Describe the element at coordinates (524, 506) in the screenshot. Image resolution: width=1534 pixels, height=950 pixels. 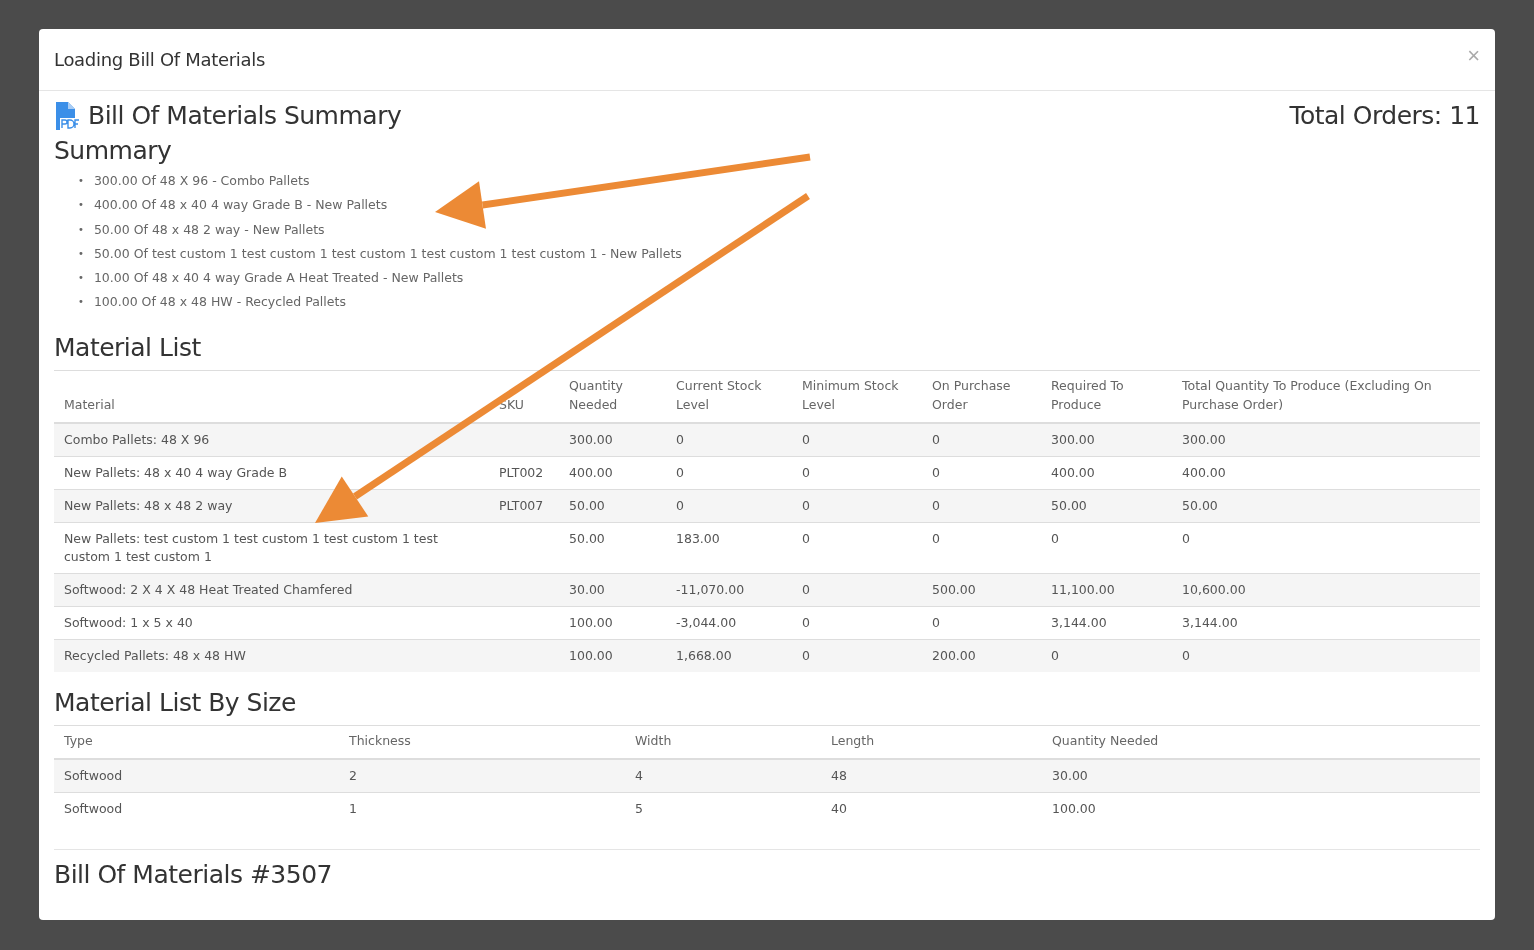
I see `table-cell: PLT007` at that location.